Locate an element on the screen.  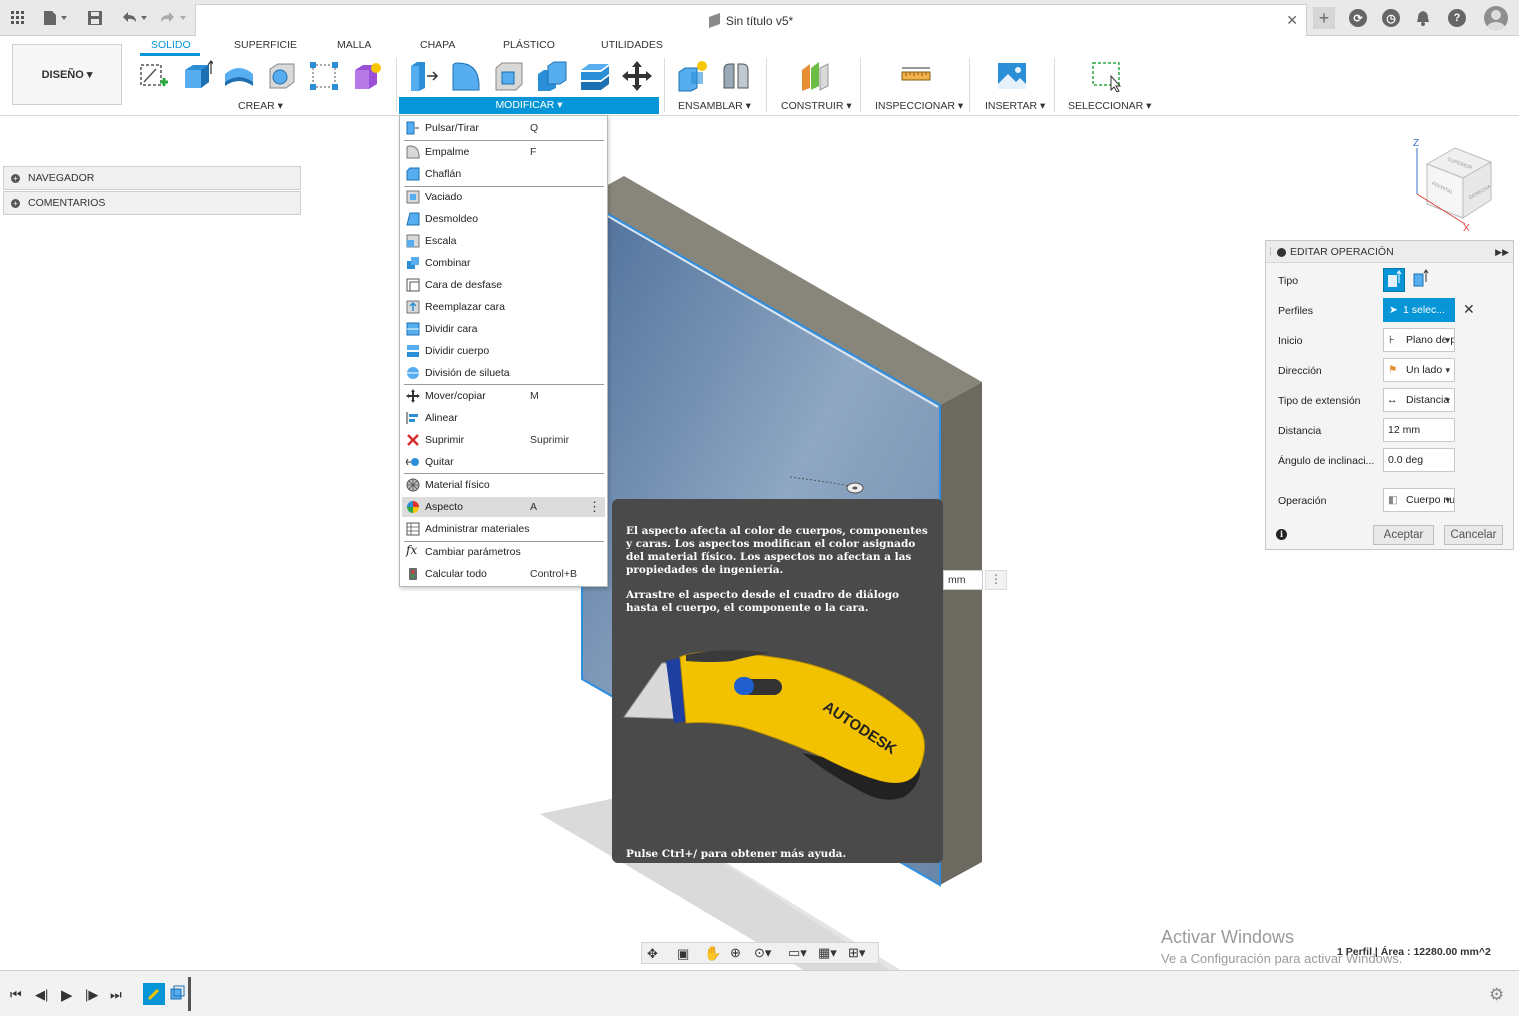
menu-item-appearance: Aspecto A ⋮ is located at coordinates (503, 507).